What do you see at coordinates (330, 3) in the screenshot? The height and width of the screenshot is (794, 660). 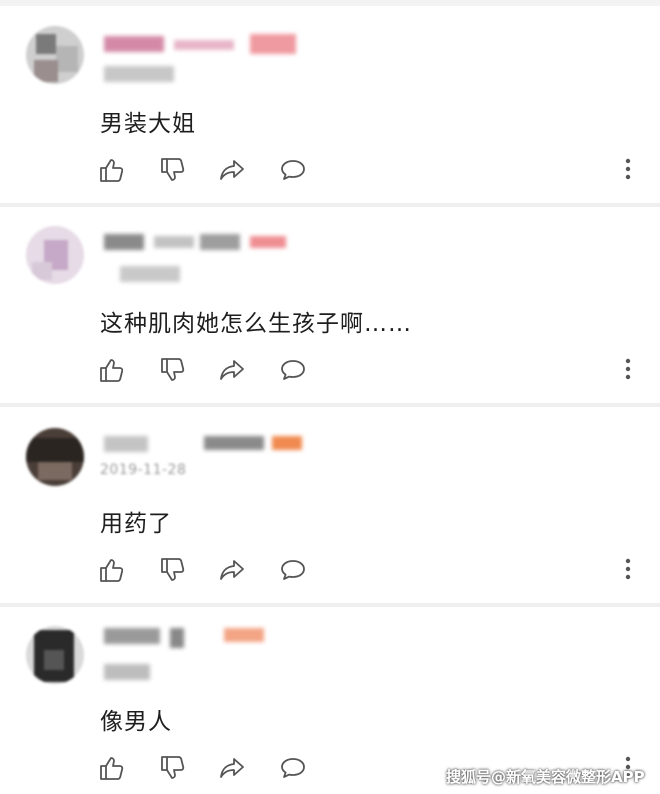 I see `top-edge` at bounding box center [330, 3].